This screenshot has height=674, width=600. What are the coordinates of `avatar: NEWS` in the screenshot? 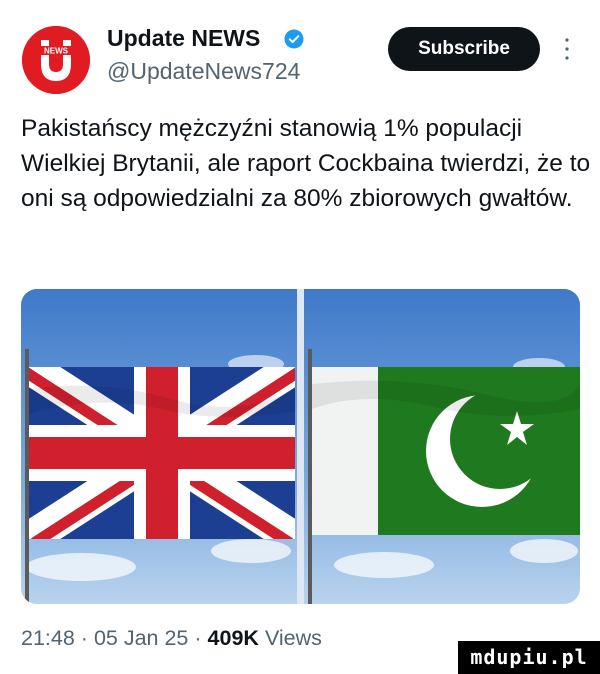 It's located at (56, 60).